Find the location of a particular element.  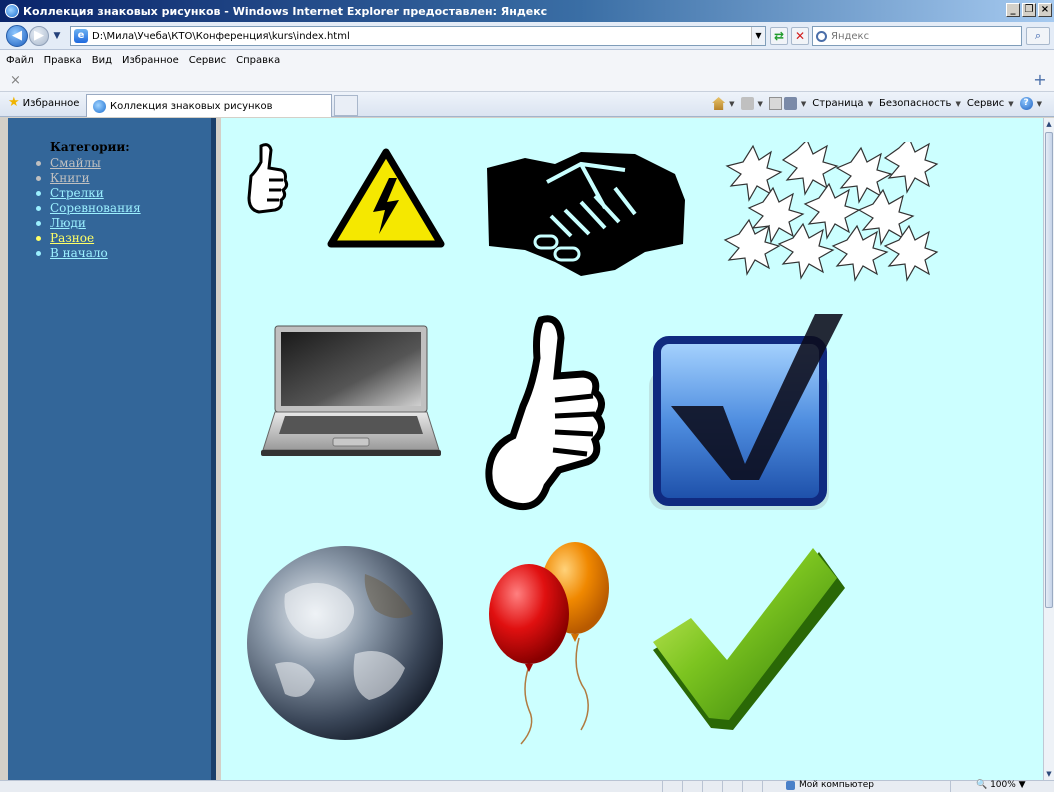

category-link: Смайлы is located at coordinates (75, 163).